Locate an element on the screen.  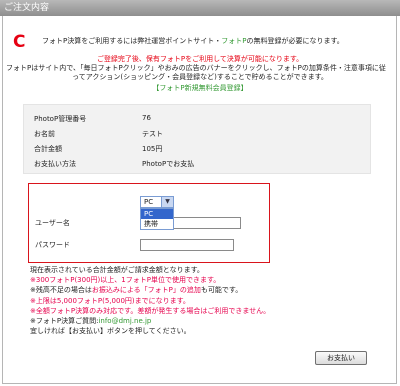
note-text: ※残高不足の場合は is located at coordinates (61, 290).